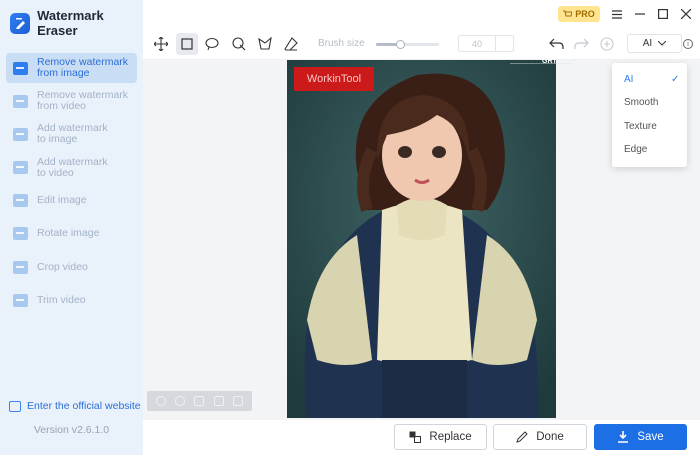 The image size is (700, 455). What do you see at coordinates (581, 44) in the screenshot?
I see `redo-icon` at bounding box center [581, 44].